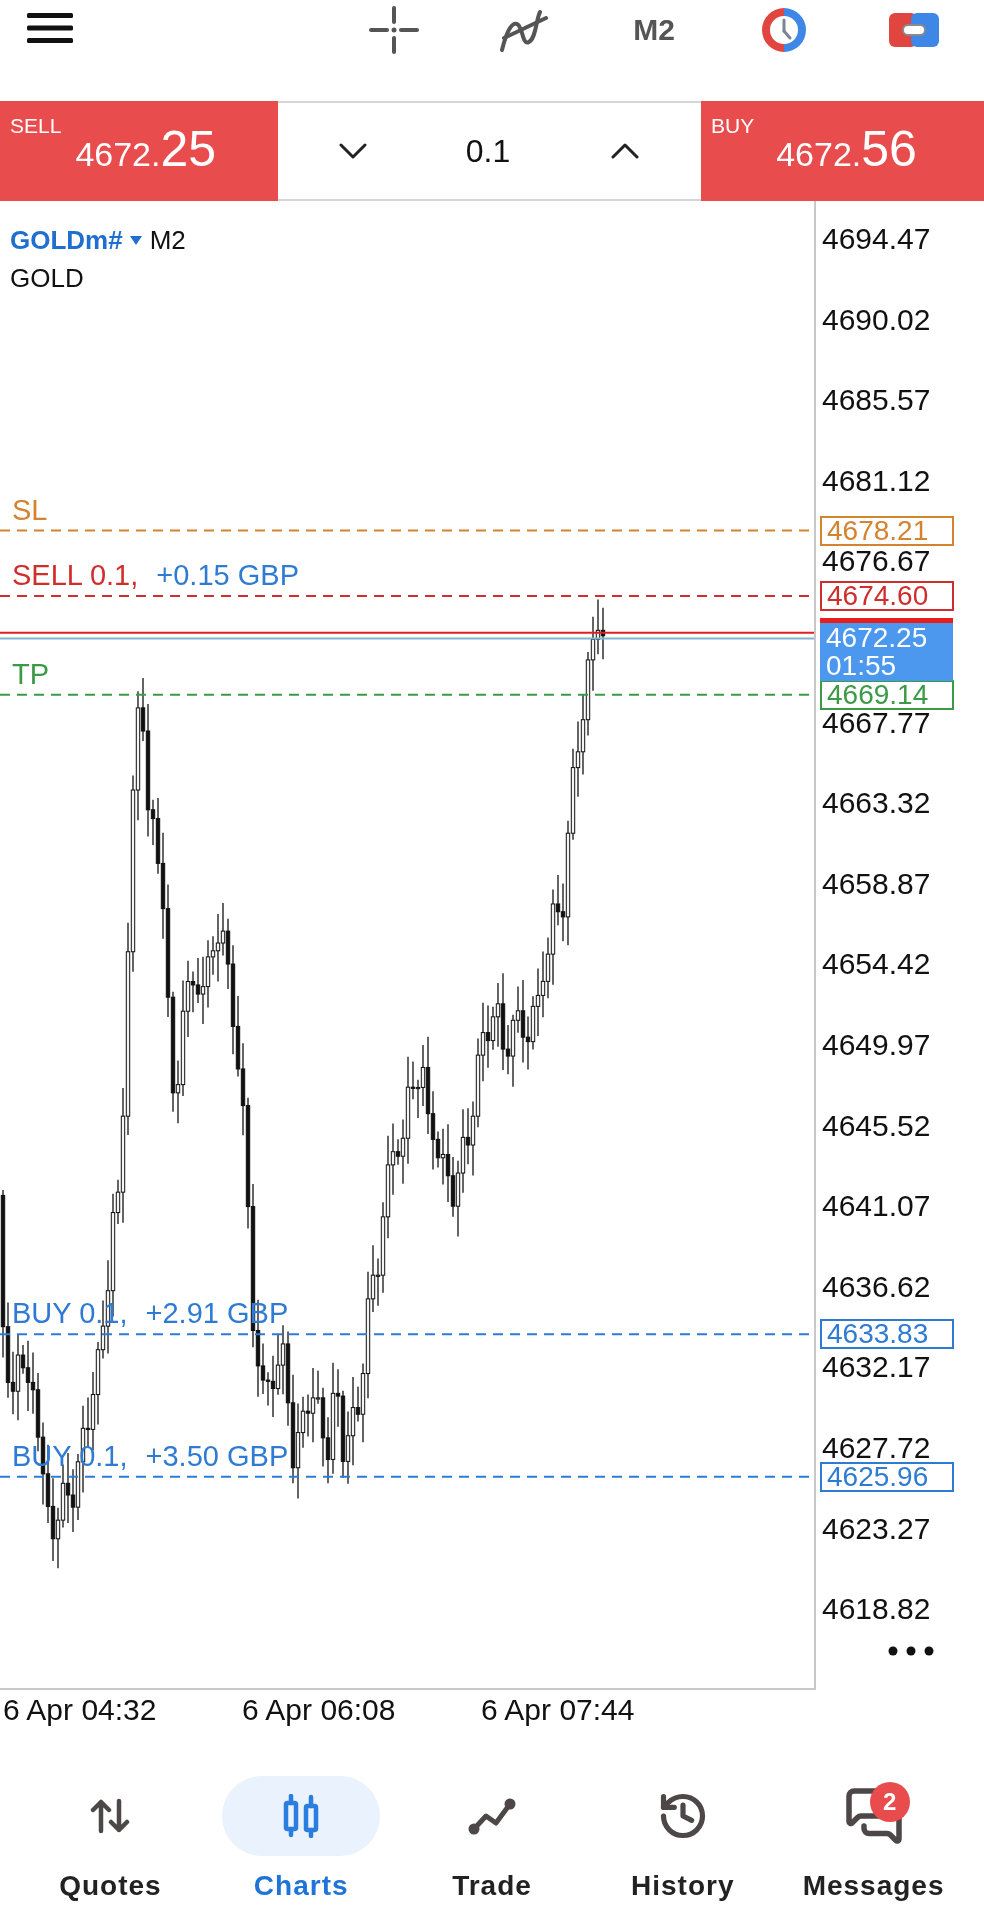  I want to click on chevron-up-icon, so click(624, 151).